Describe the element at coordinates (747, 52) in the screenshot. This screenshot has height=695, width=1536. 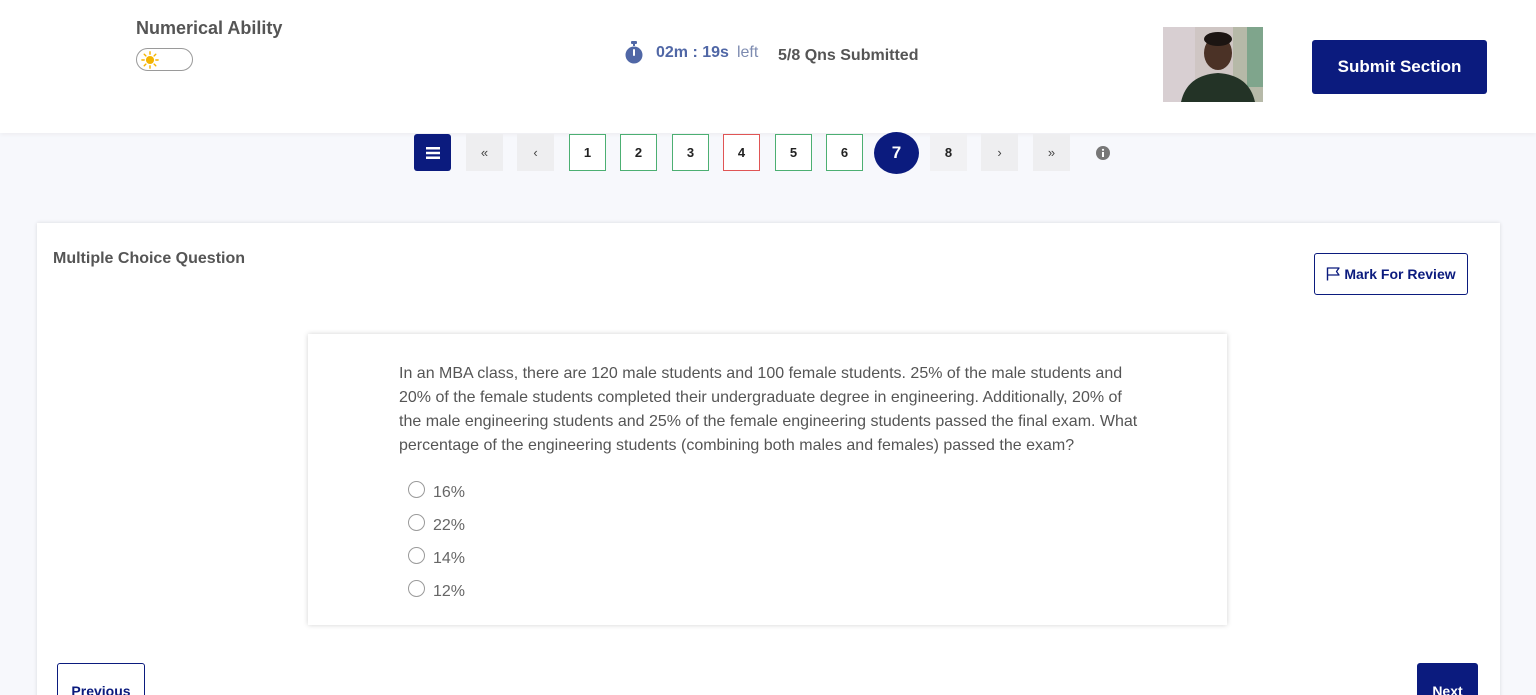
I see `timer-suffix: left` at that location.